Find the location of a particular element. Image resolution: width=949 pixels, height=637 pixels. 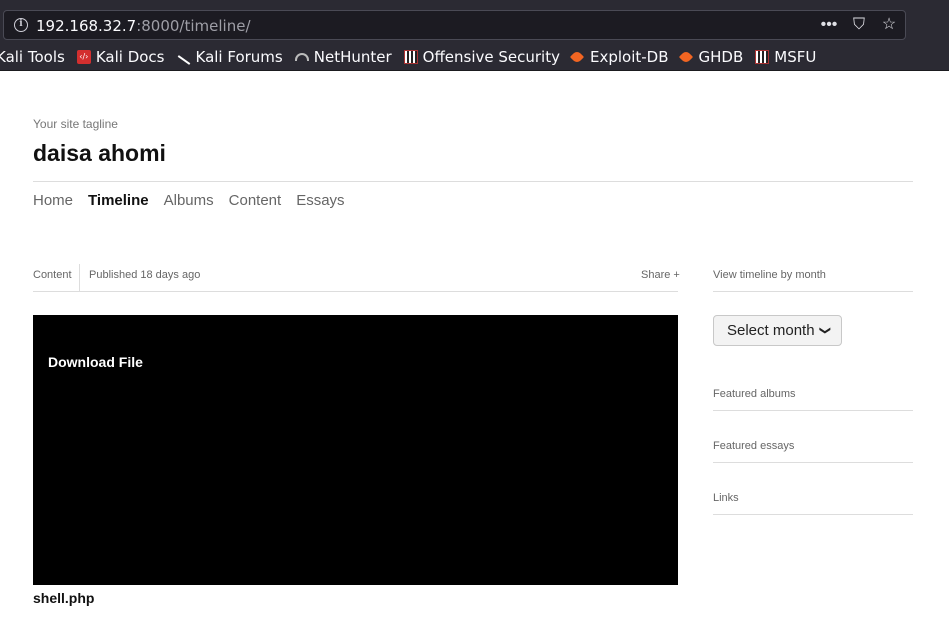

nav-home: Home is located at coordinates (53, 200).